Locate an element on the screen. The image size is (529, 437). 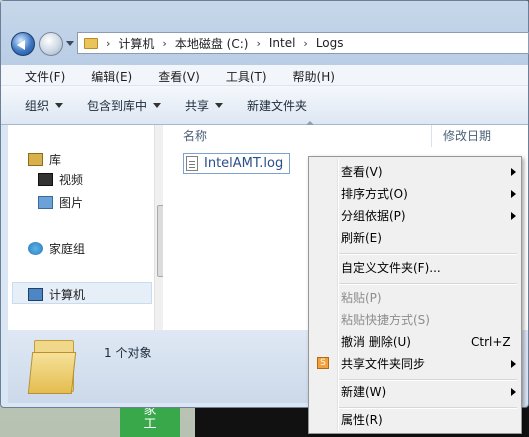
ctx-refresh: 刷新(E) is located at coordinates (428, 238).